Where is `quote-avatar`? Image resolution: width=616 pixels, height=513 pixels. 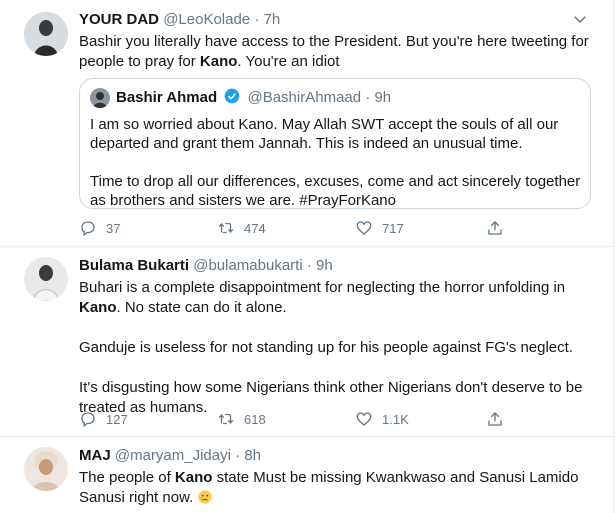 quote-avatar is located at coordinates (100, 98).